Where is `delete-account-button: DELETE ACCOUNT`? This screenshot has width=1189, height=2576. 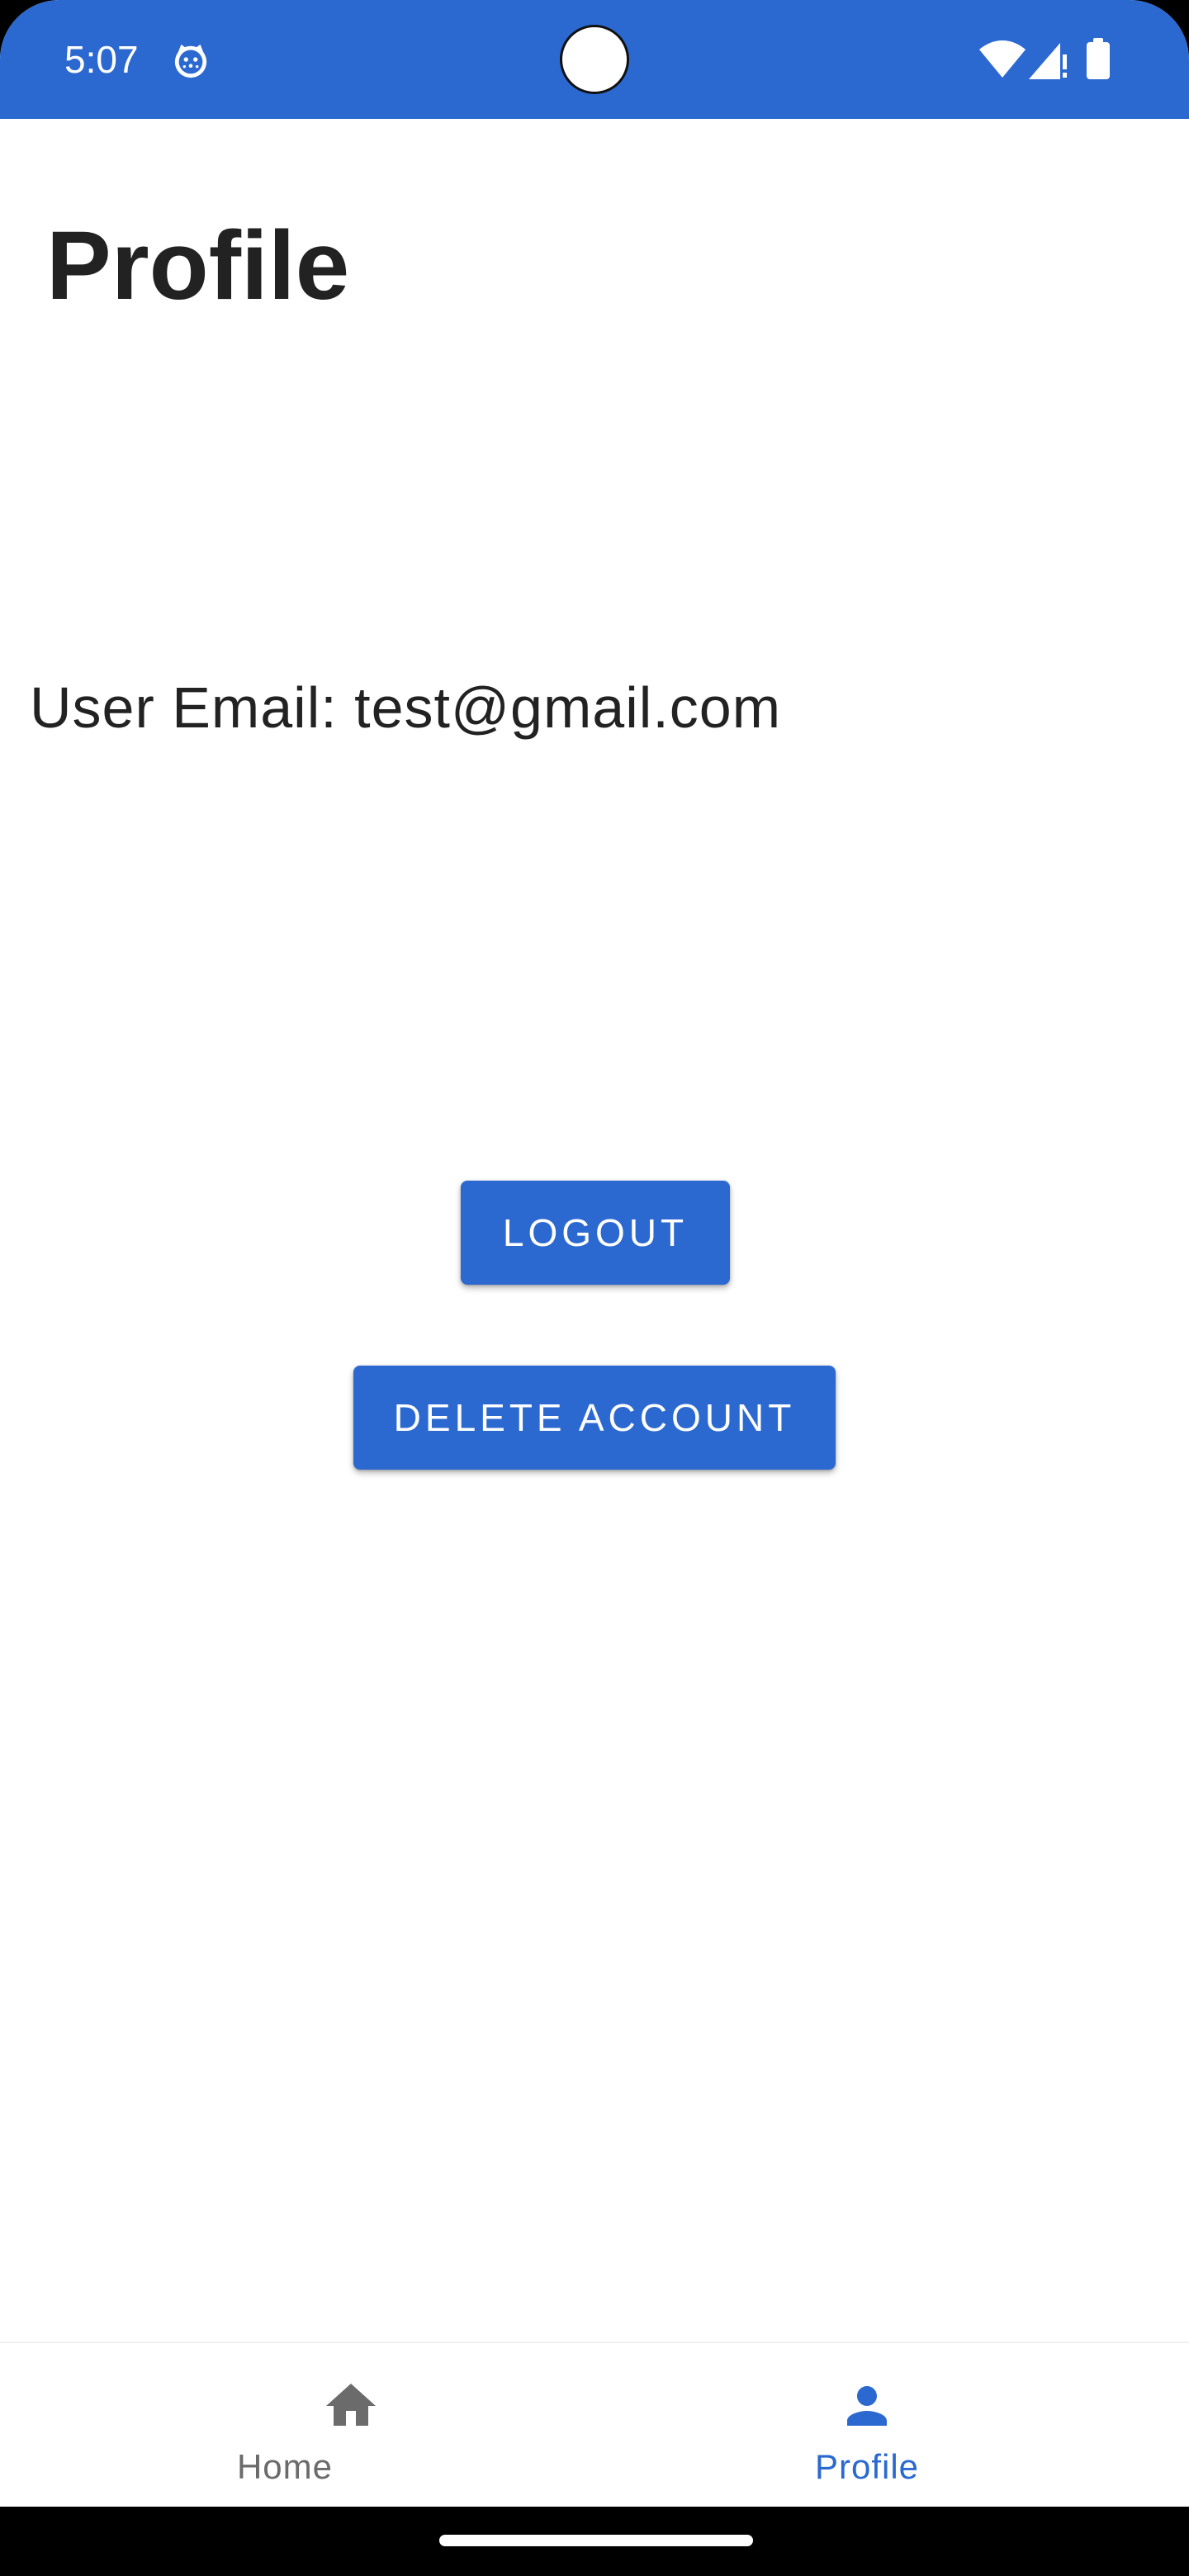
delete-account-button: DELETE ACCOUNT is located at coordinates (594, 1418).